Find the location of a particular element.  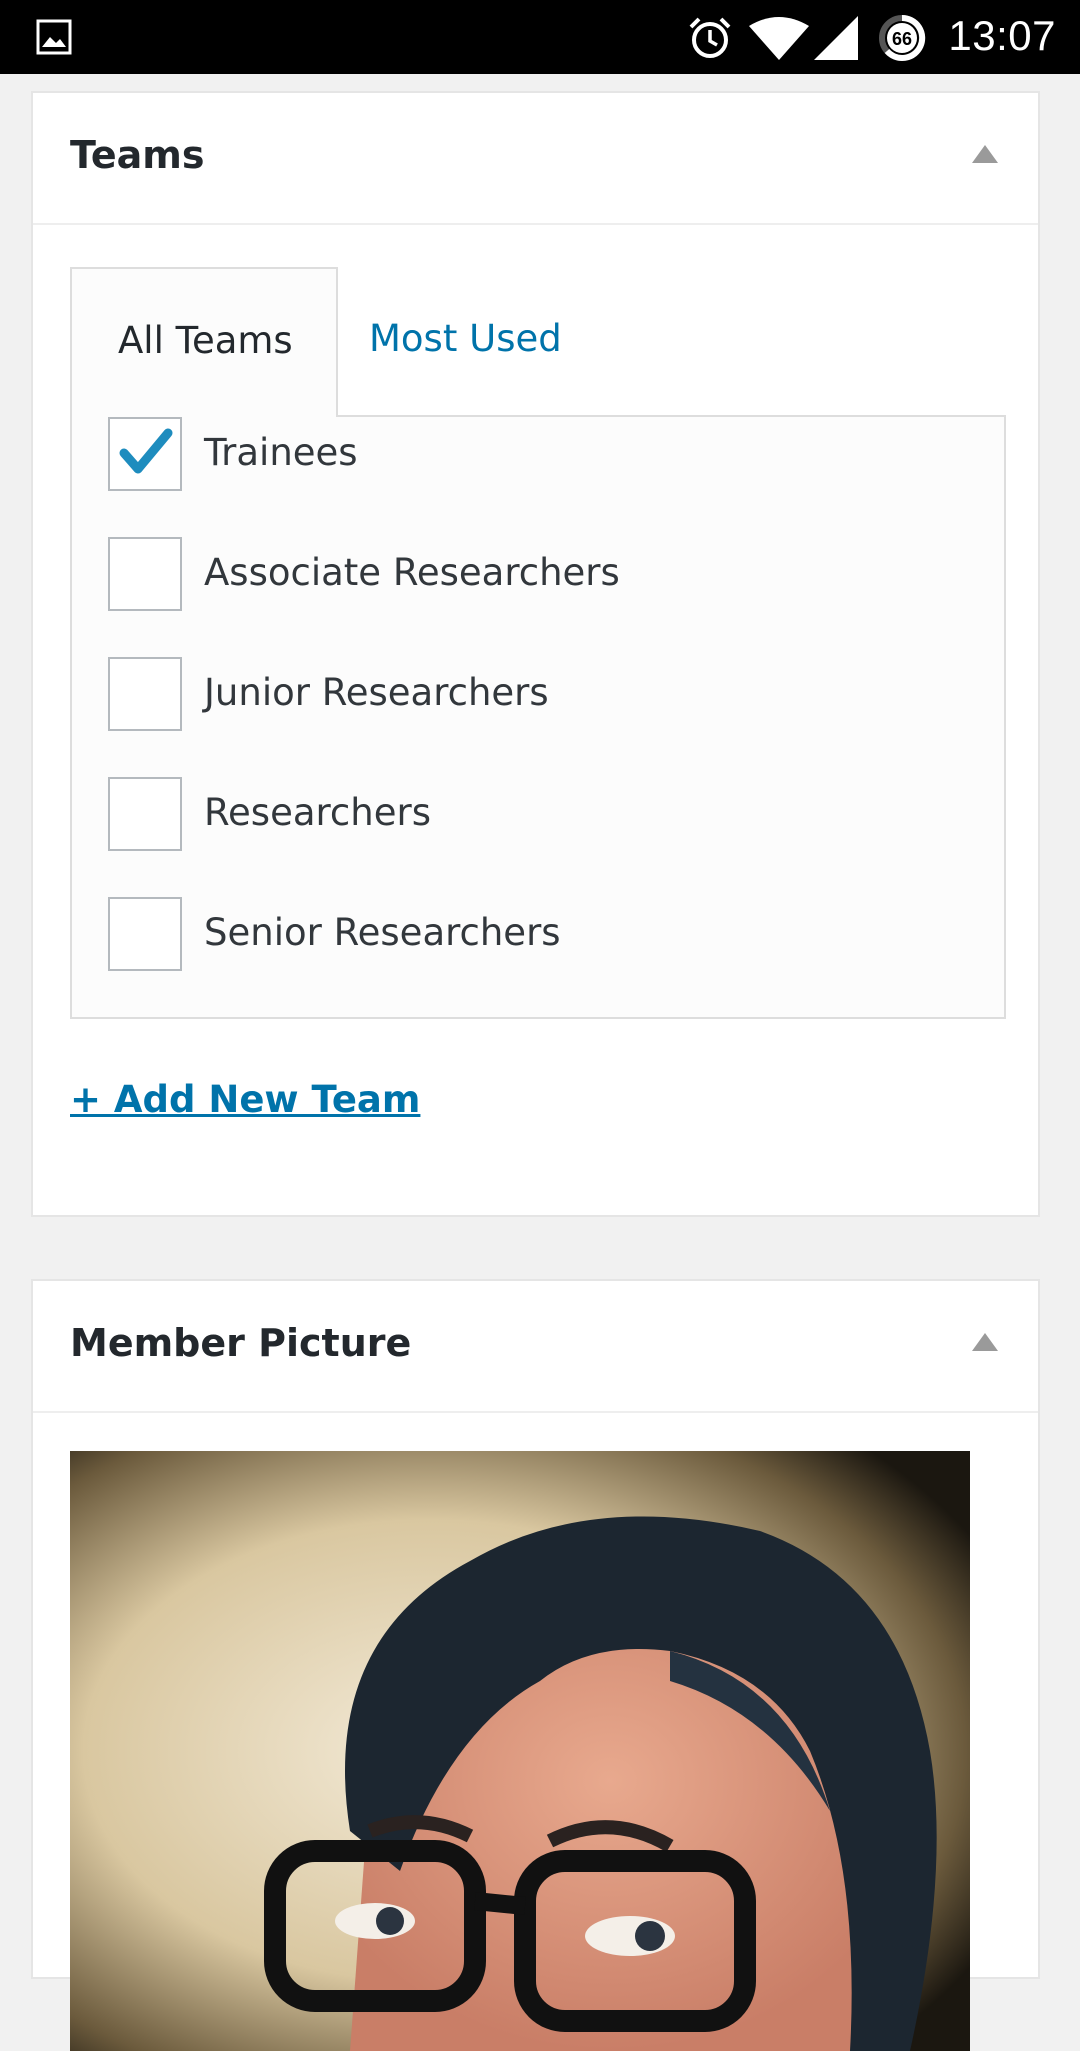

battery-level: 66 is located at coordinates (902, 39).